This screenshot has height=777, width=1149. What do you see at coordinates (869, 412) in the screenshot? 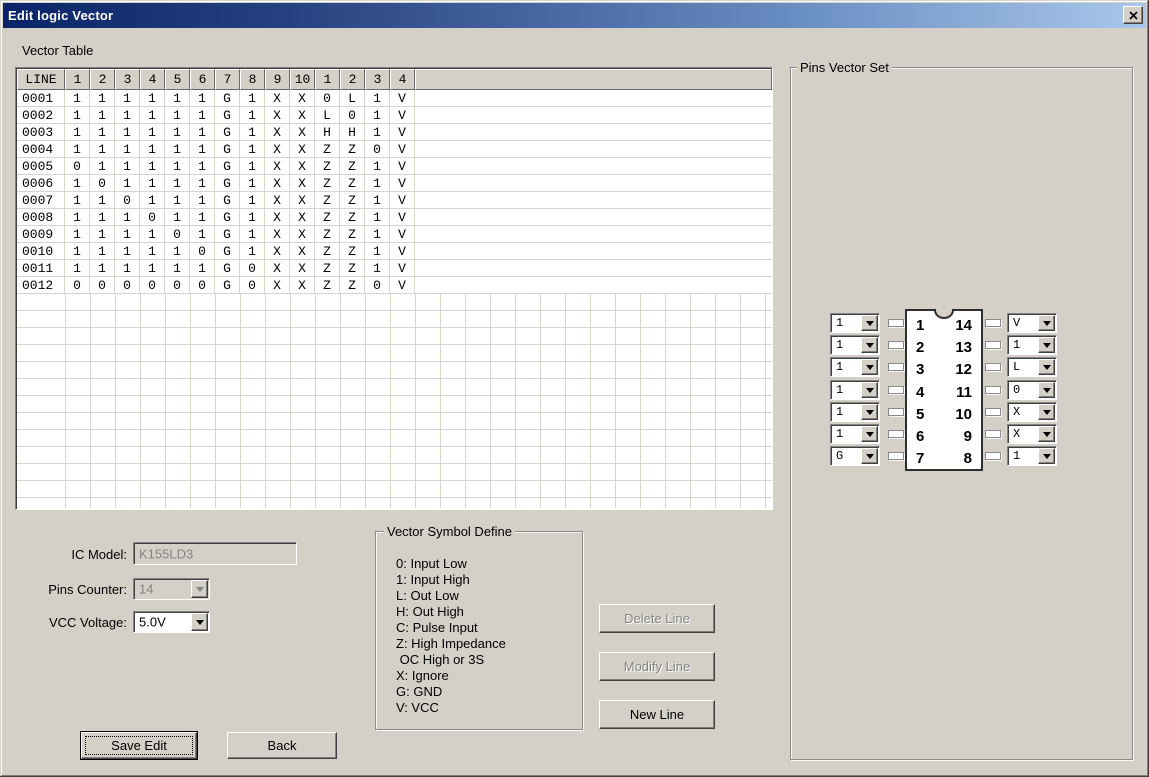
I see `pin-5-select-dropdown-button` at bounding box center [869, 412].